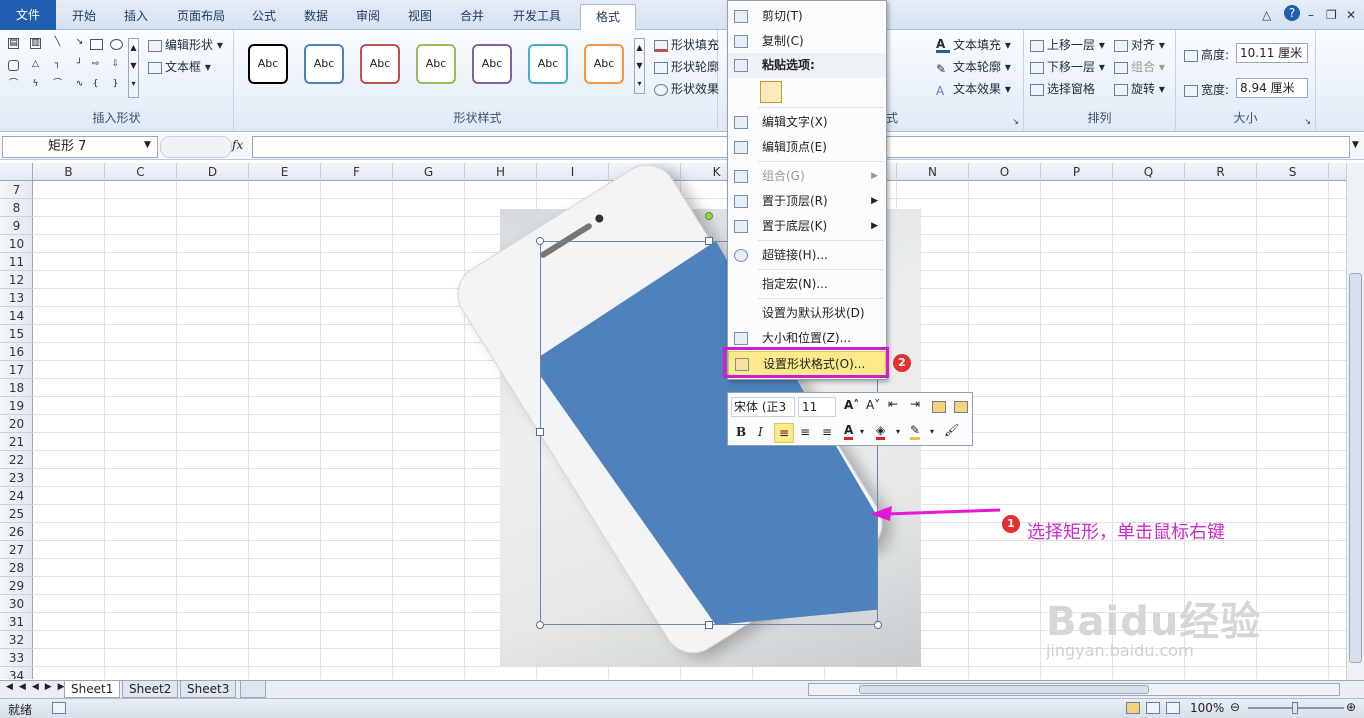 The image size is (1364, 718). What do you see at coordinates (807, 226) in the screenshot?
I see `menu-item-send-to-back: 置于底层(K) ▶` at bounding box center [807, 226].